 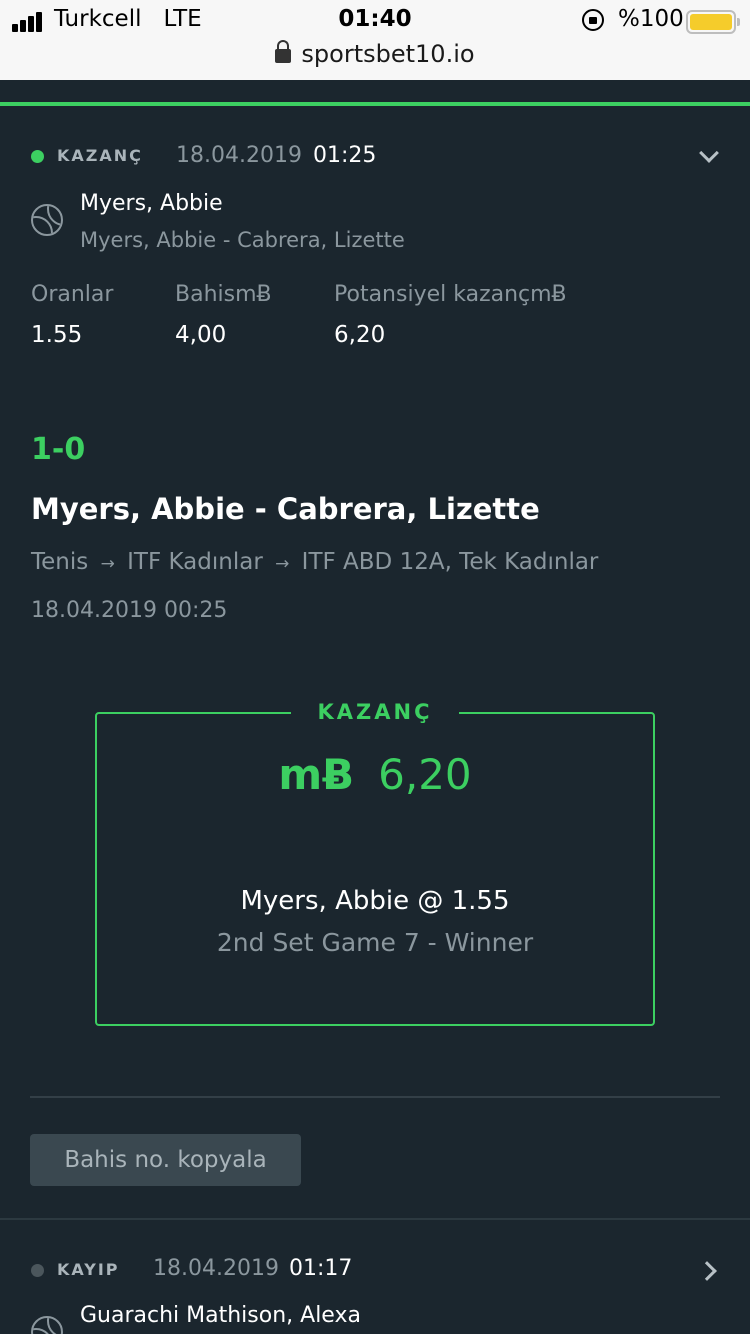 I want to click on status-dot-won, so click(x=37, y=156).